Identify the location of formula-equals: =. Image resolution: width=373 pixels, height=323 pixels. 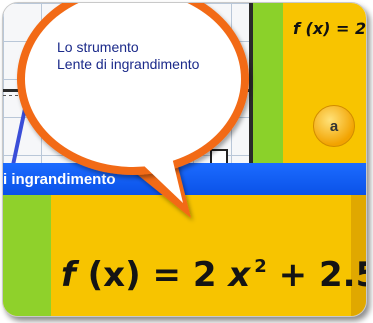
(167, 275).